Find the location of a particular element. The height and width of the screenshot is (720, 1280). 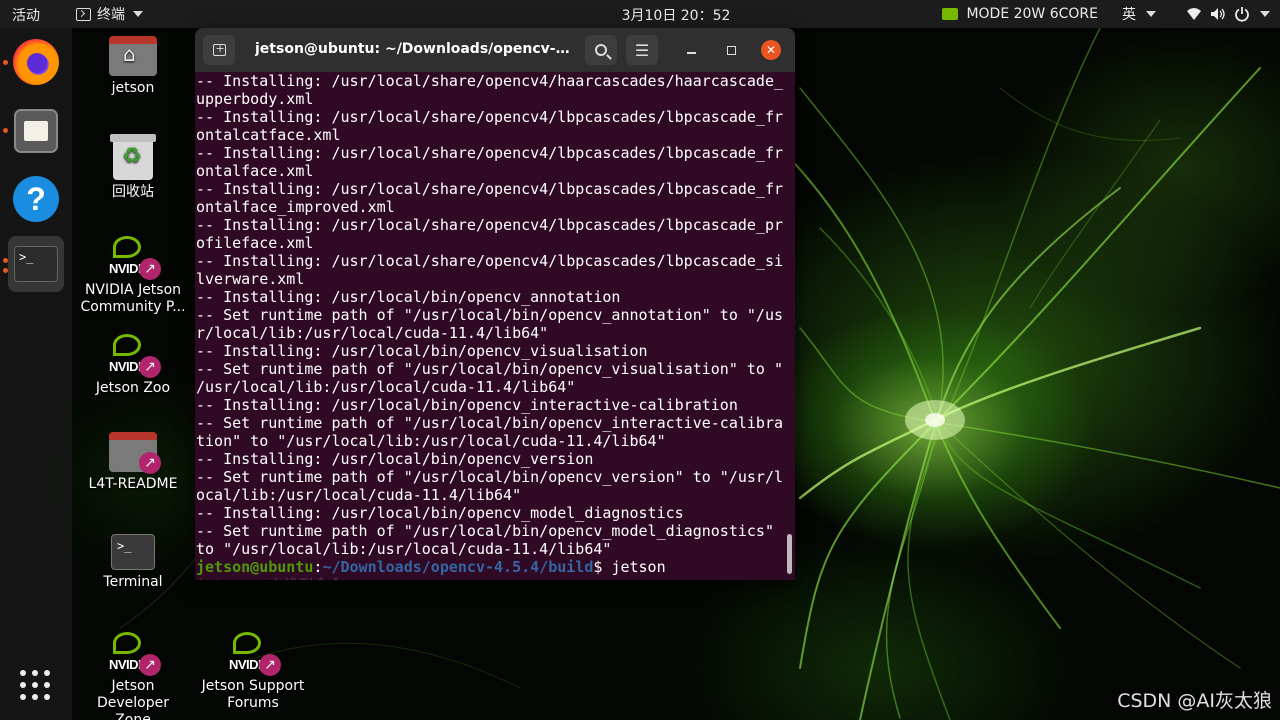

home-folder-icon is located at coordinates (133, 56).